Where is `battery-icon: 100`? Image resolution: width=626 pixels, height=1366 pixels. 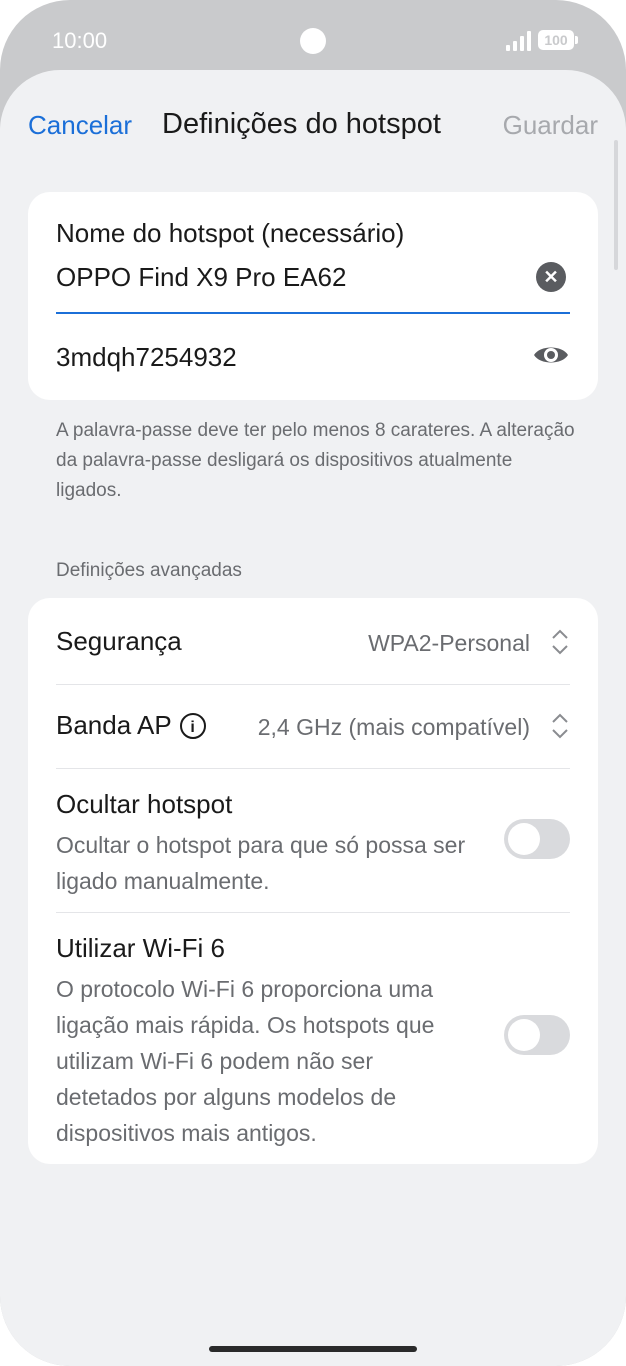
battery-icon: 100 is located at coordinates (558, 40).